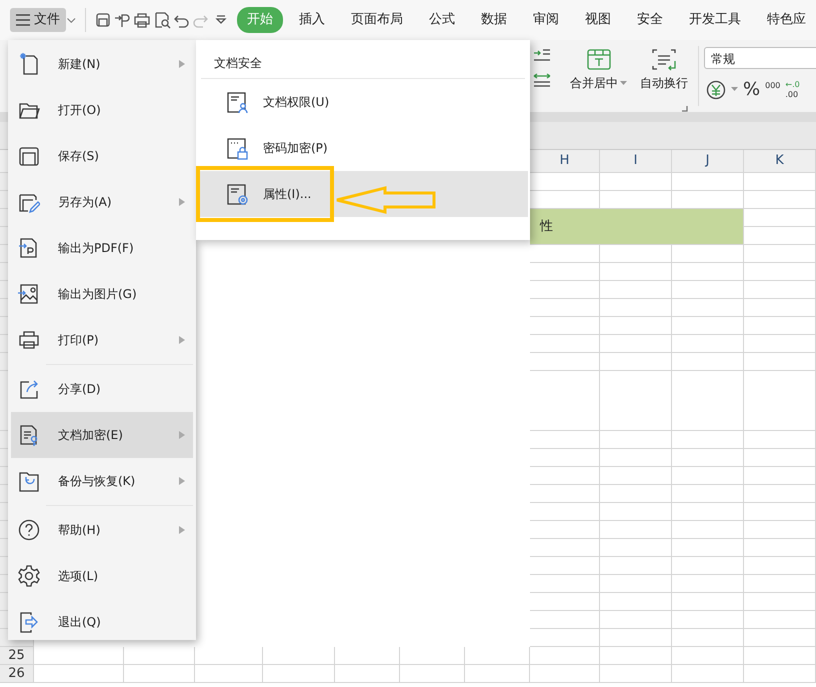 This screenshot has width=816, height=687. I want to click on table-cell: 性, so click(637, 227).